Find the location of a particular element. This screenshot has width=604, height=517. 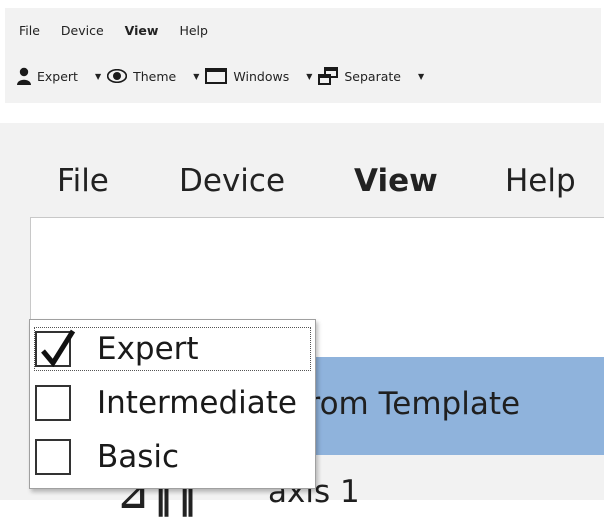

toolbar: Expert ▼ Theme ▼ Windows ▼ Separate ▼ is located at coordinates (223, 76).